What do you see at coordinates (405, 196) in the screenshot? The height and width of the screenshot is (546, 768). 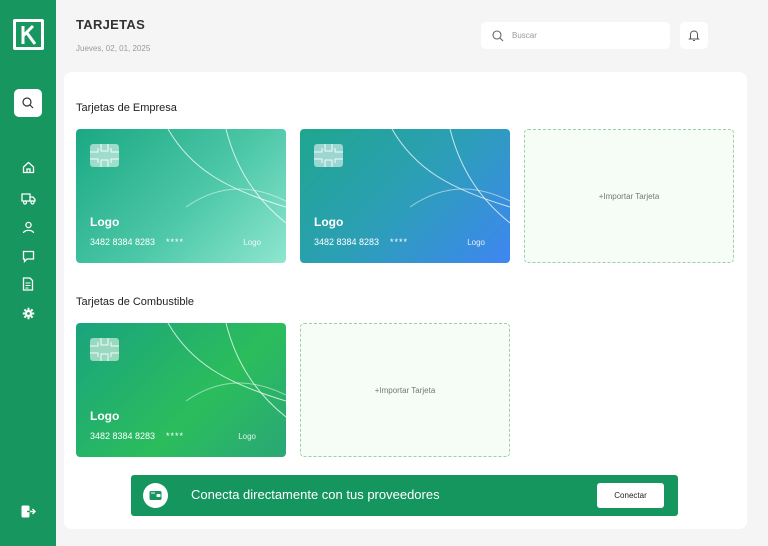 I see `company-card-2: Logo 3482 8384 8283 **** Logo` at bounding box center [405, 196].